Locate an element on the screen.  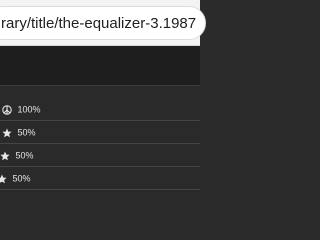
url-field: rary/title/the-equalizer-3.1987 is located at coordinates (103, 23).